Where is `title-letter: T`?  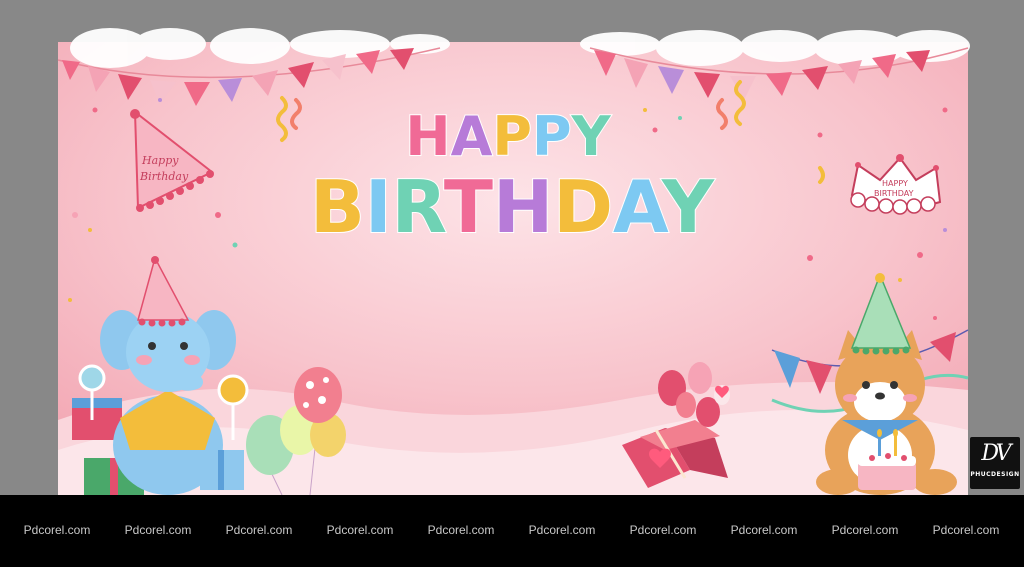
title-letter: T is located at coordinates (468, 207).